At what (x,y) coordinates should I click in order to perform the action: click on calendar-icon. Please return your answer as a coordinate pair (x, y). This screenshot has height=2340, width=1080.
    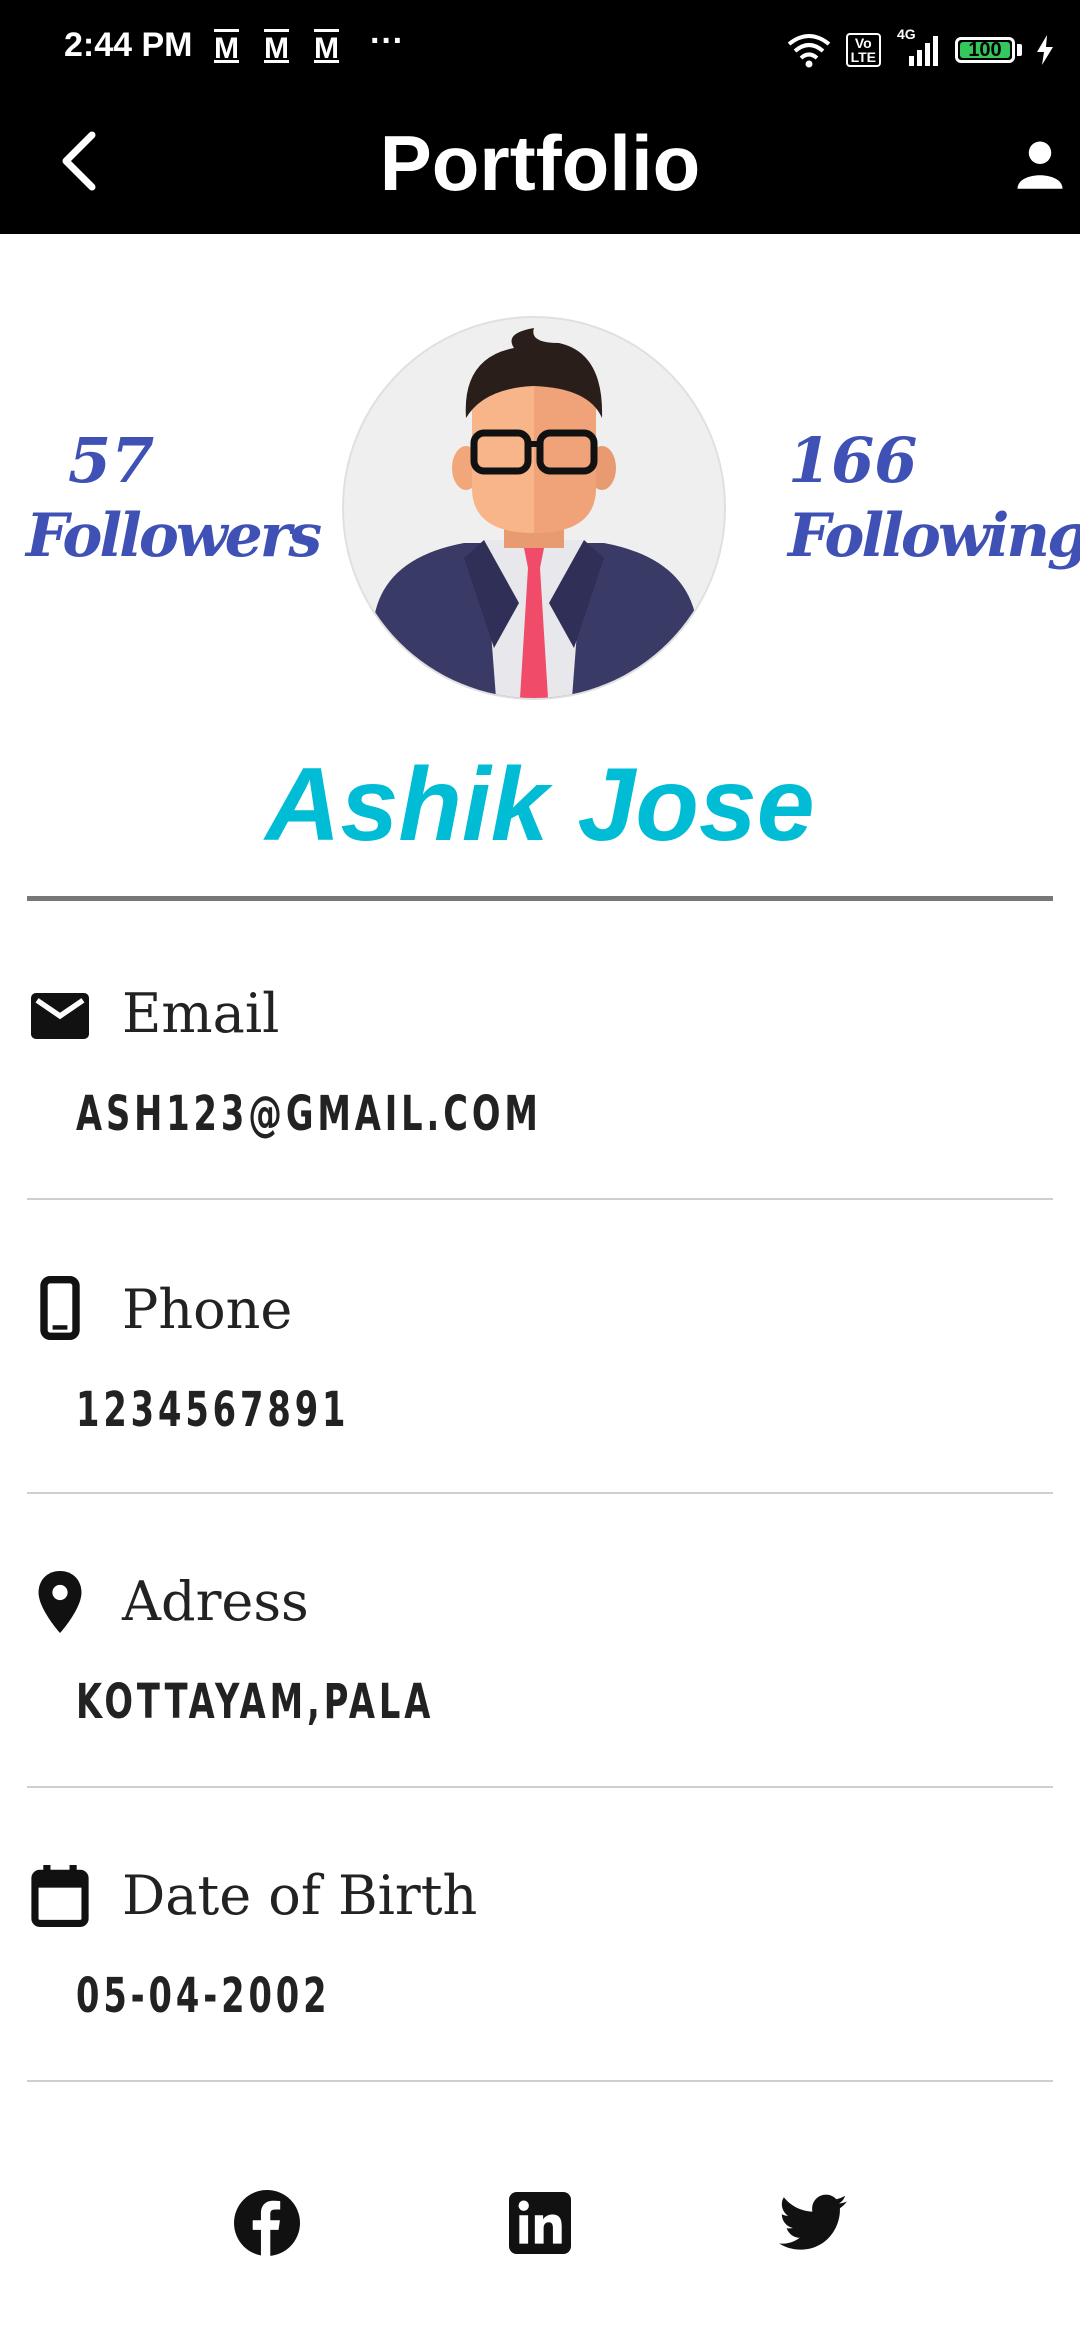
    Looking at the image, I should click on (60, 1896).